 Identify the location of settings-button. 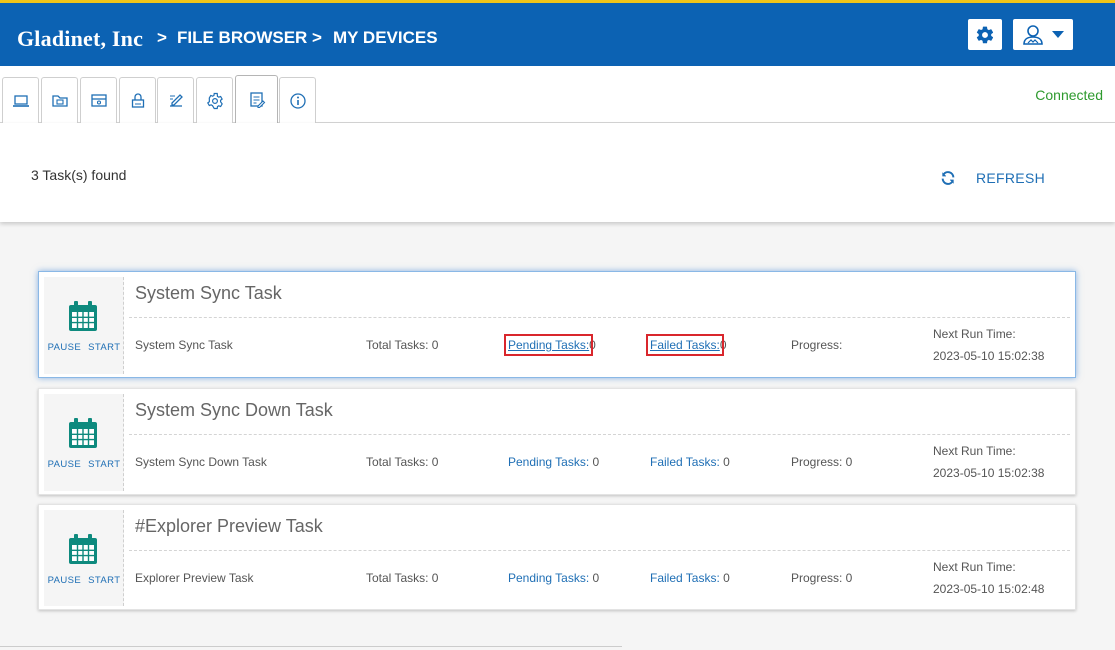
(985, 34).